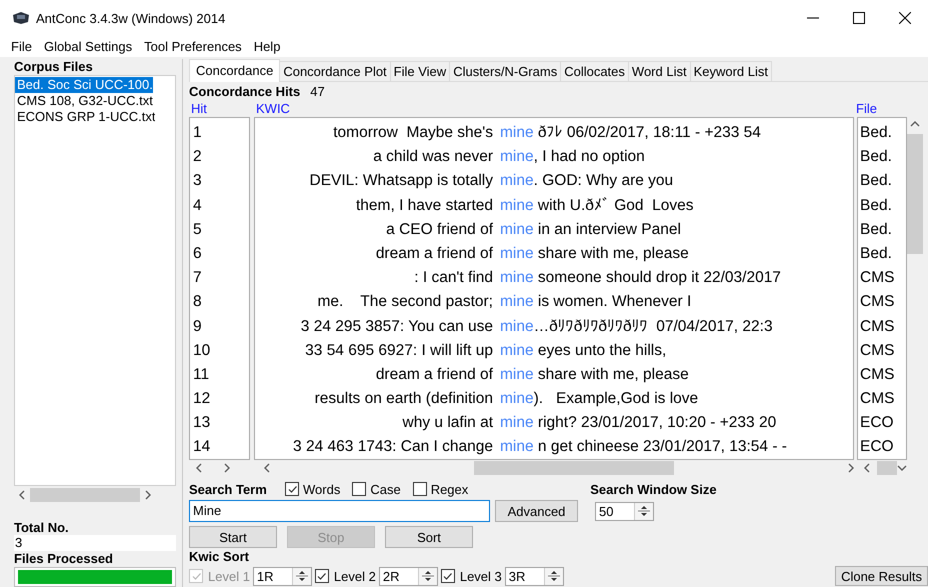  What do you see at coordinates (198, 278) in the screenshot?
I see `table-cell-text: 7` at bounding box center [198, 278].